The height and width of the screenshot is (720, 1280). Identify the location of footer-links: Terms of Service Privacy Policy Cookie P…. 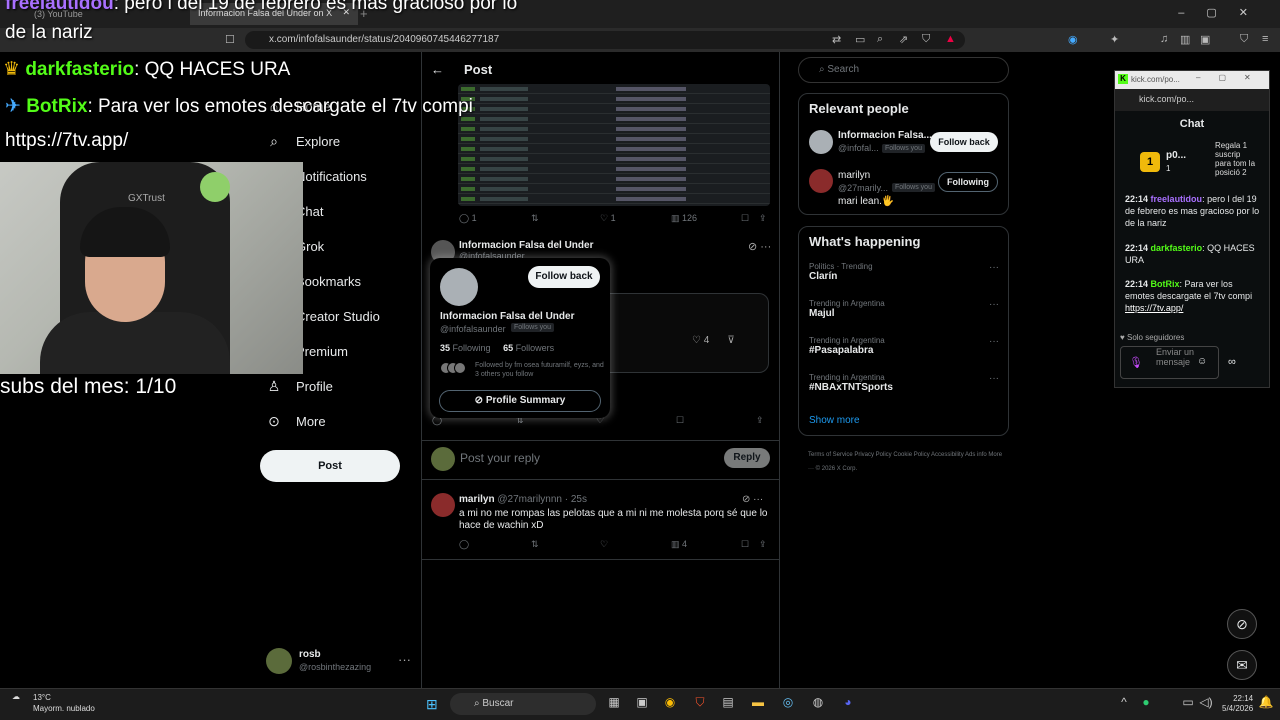
(908, 462).